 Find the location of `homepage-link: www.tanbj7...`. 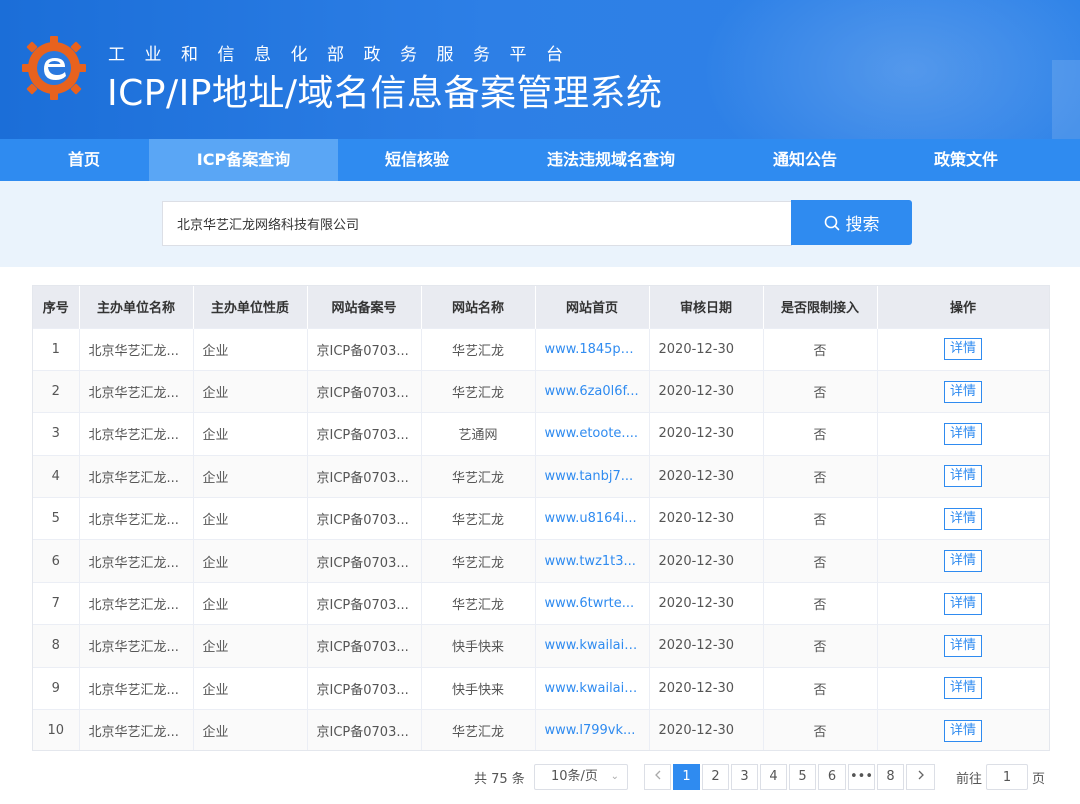

homepage-link: www.tanbj7... is located at coordinates (592, 476).